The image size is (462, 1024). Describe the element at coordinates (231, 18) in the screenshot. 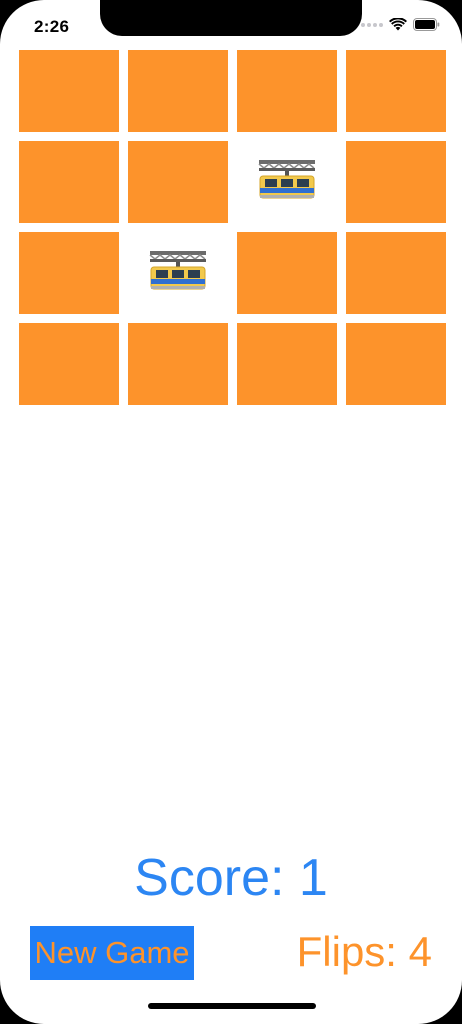

I see `device-notch` at that location.